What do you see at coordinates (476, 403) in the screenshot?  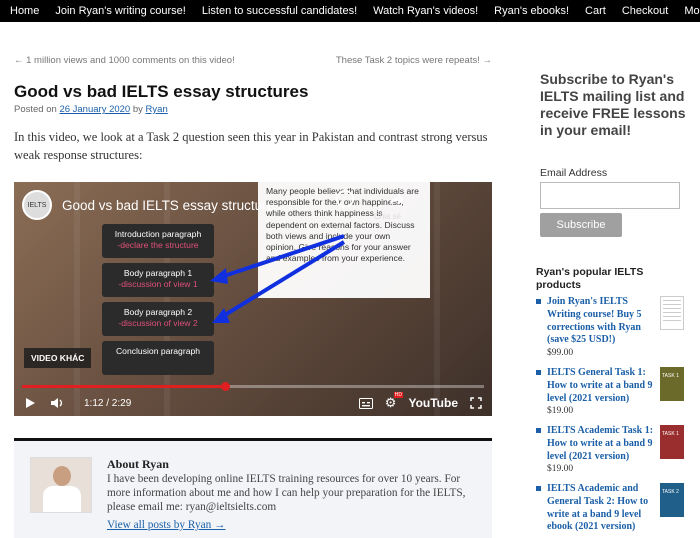 I see `fullscreen-icon` at bounding box center [476, 403].